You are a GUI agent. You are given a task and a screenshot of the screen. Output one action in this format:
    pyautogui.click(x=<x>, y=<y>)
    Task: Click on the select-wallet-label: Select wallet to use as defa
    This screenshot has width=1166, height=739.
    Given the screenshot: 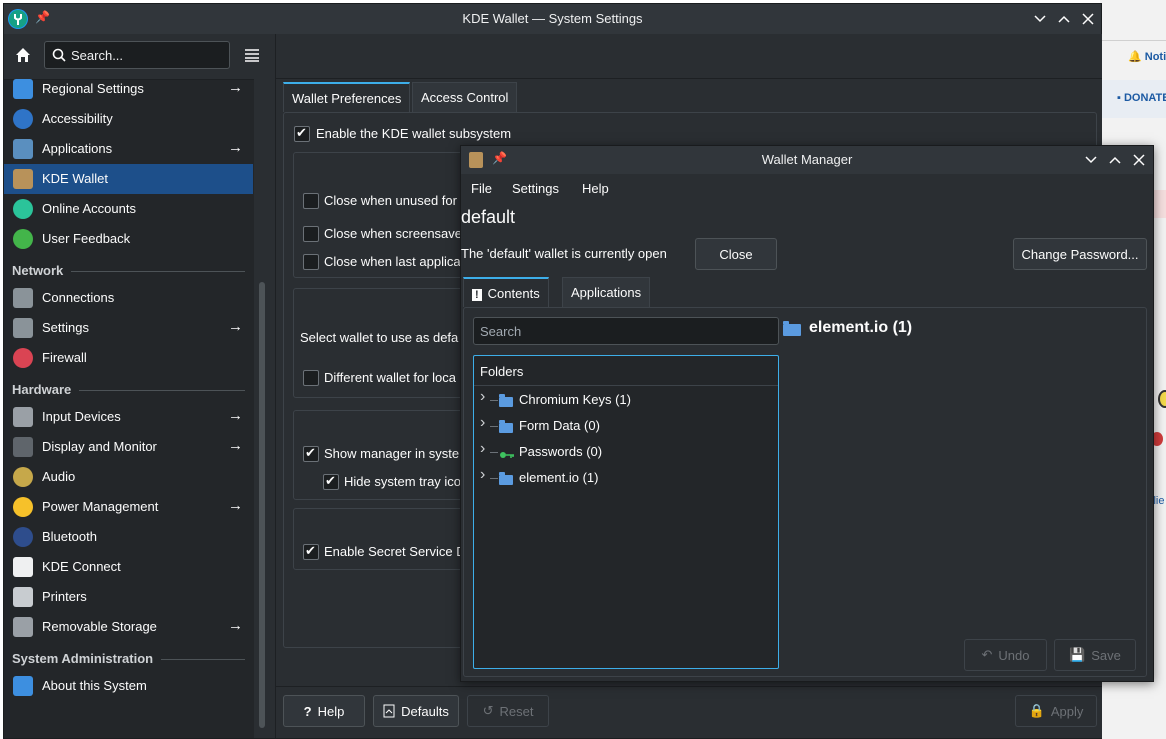 What is the action you would take?
    pyautogui.click(x=379, y=337)
    